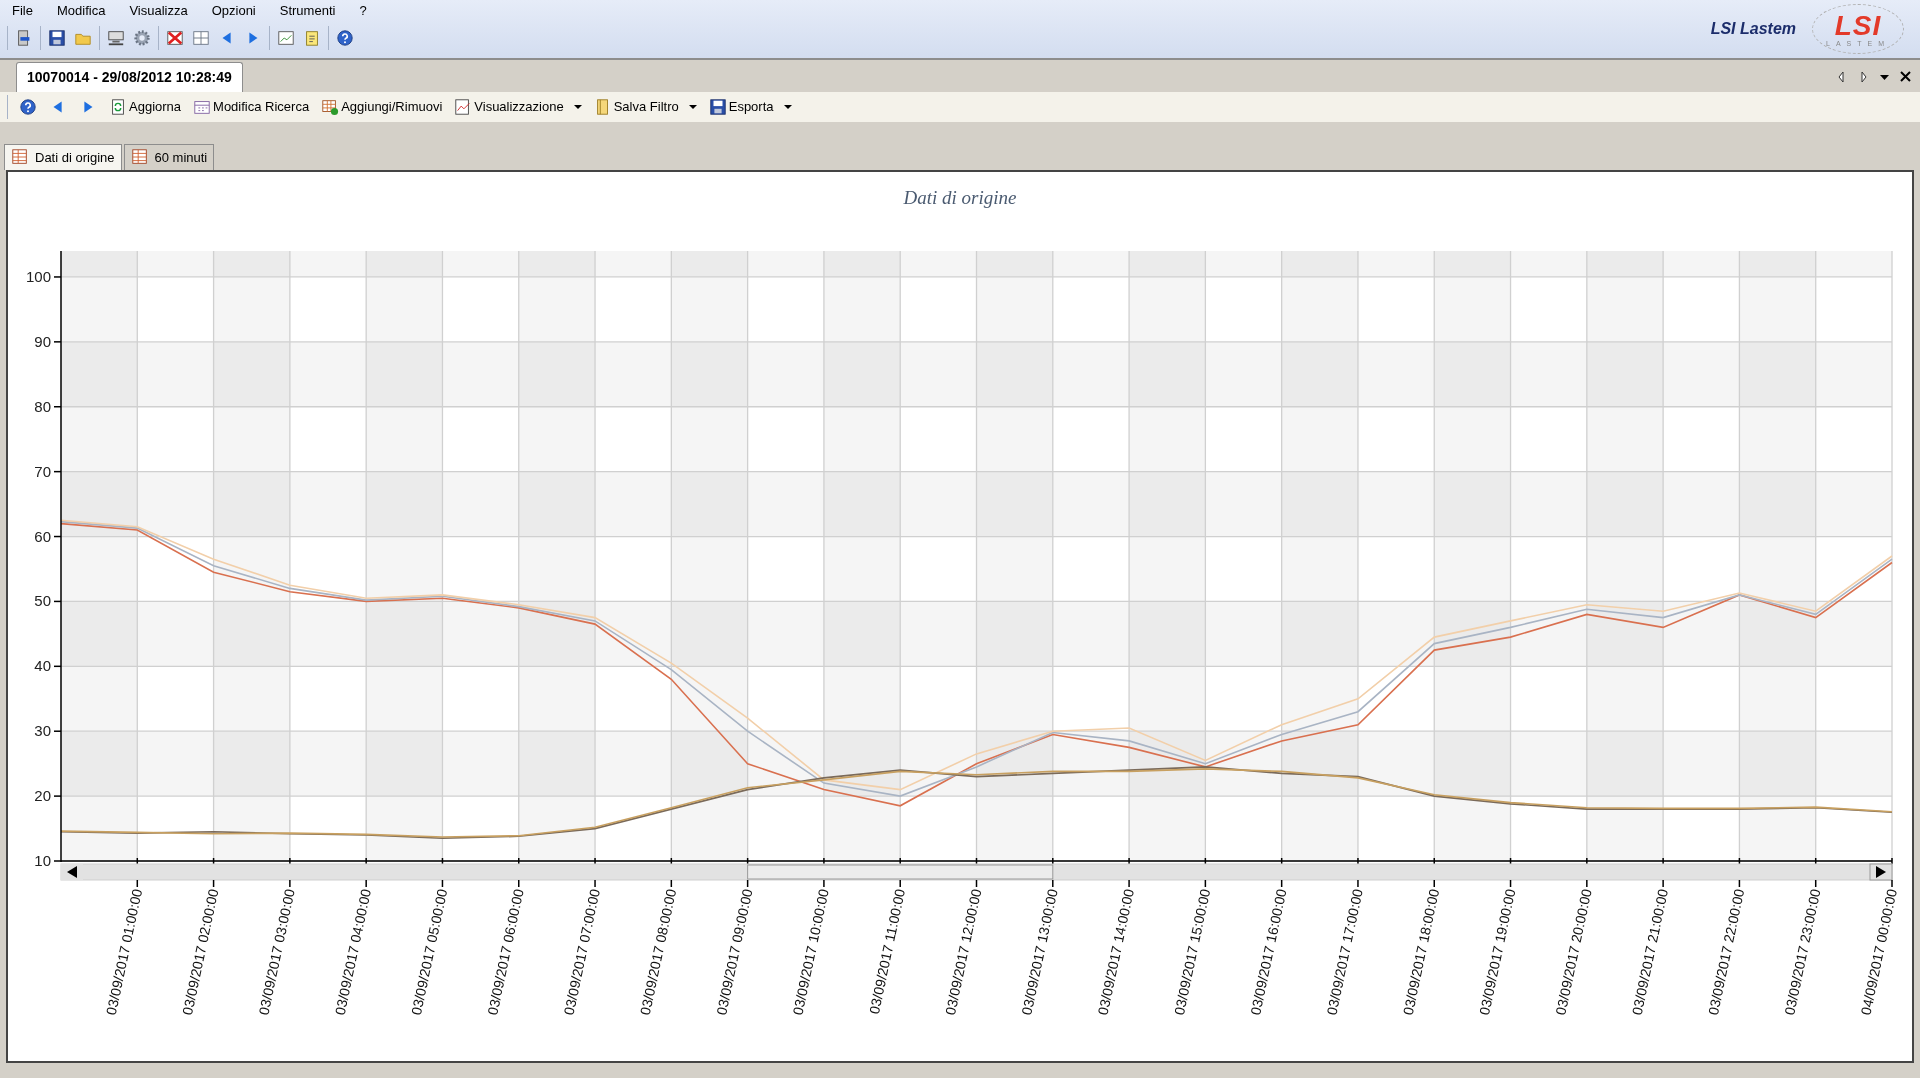  Describe the element at coordinates (307, 11) in the screenshot. I see `menu-item: Strumenti` at that location.